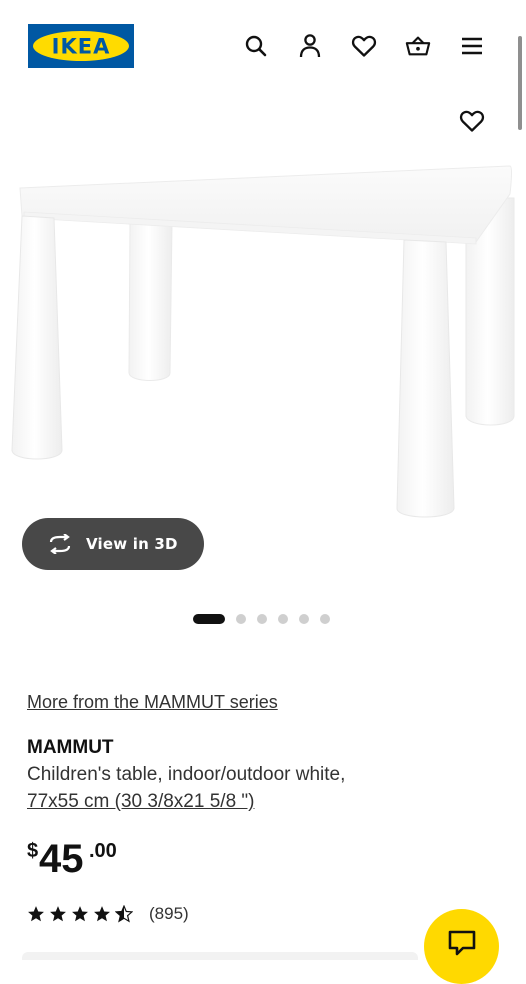 This screenshot has height=984, width=526. I want to click on search-icon, so click(256, 46).